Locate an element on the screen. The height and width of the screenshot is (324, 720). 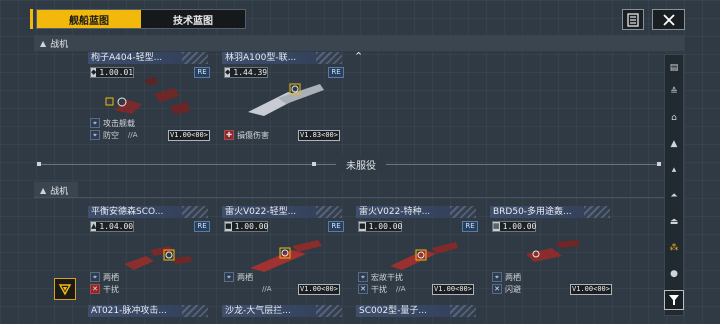
rail-other-icon: ● is located at coordinates (674, 274).